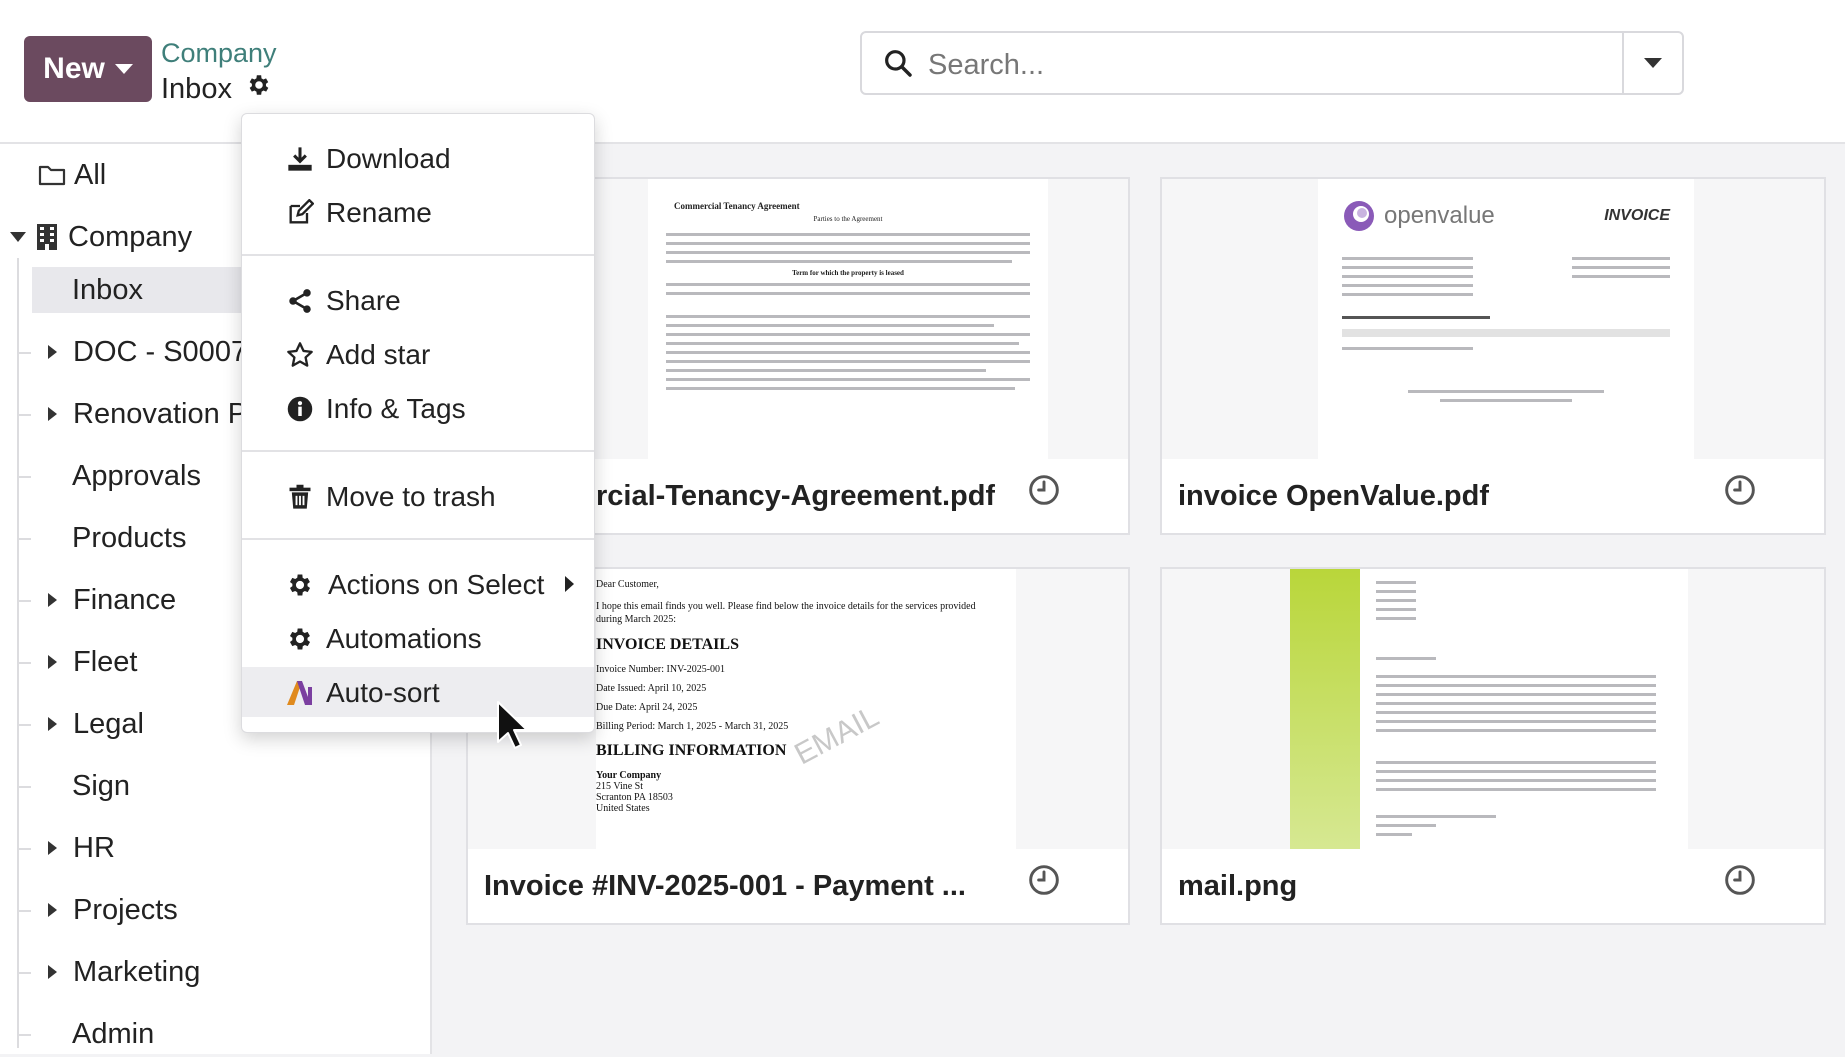 The image size is (1845, 1057). What do you see at coordinates (1637, 215) in the screenshot?
I see `invoice-heading: INVOICE` at bounding box center [1637, 215].